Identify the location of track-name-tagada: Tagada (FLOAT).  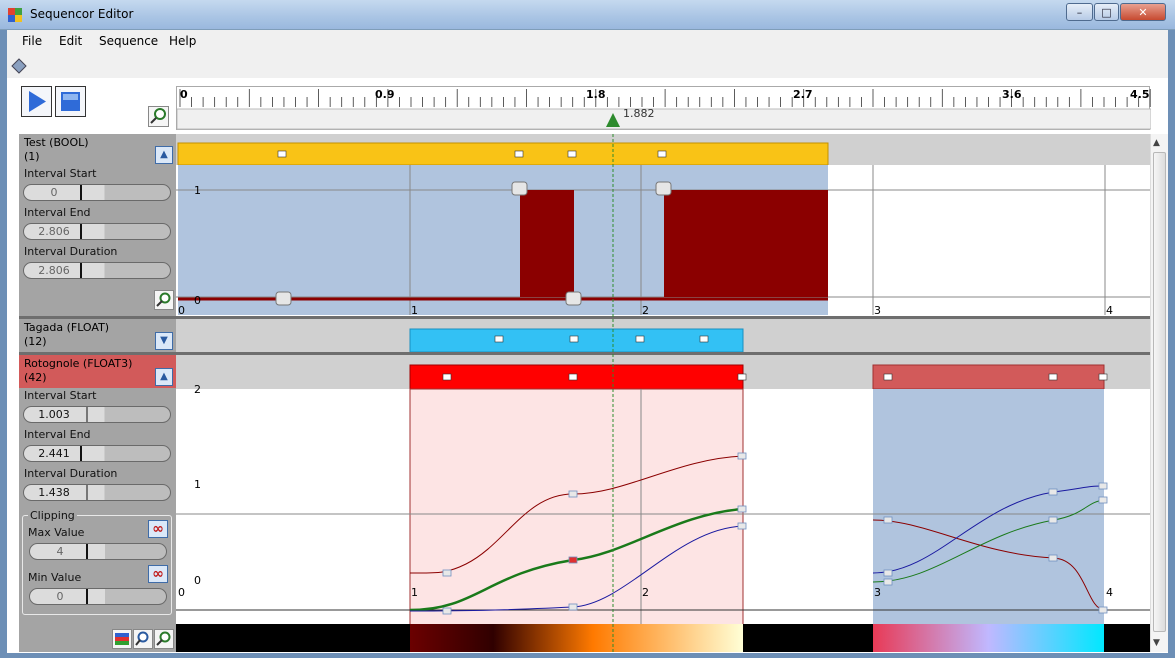
(67, 327).